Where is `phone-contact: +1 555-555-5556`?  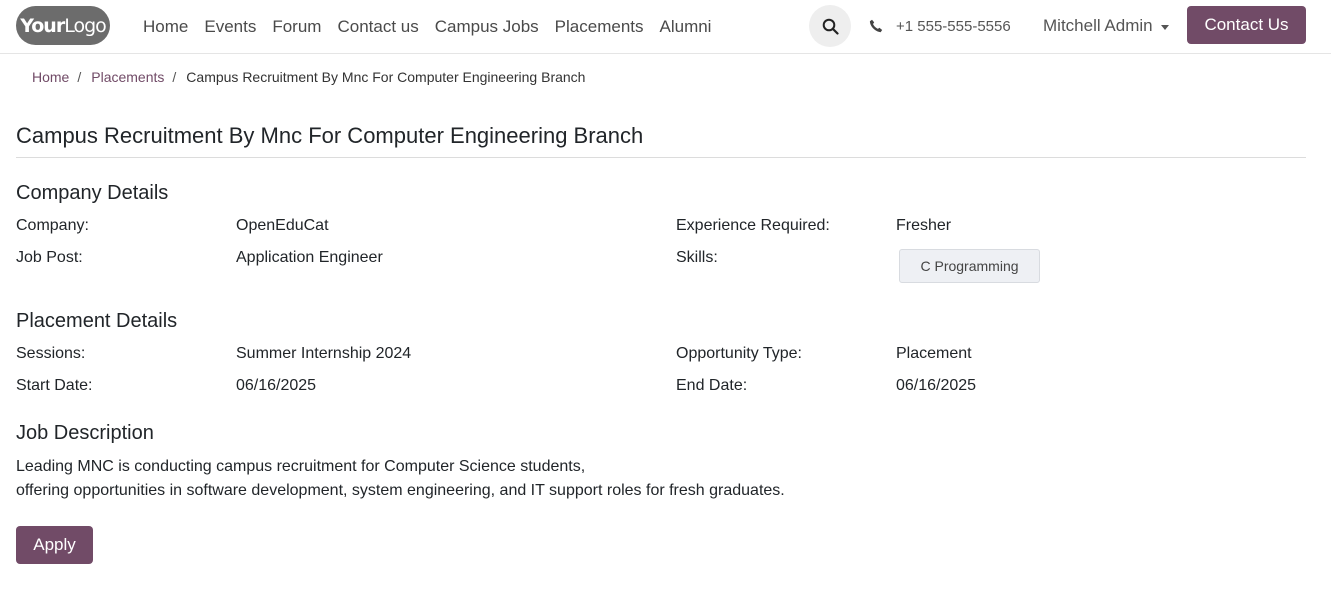
phone-contact: +1 555-555-5556 is located at coordinates (940, 26).